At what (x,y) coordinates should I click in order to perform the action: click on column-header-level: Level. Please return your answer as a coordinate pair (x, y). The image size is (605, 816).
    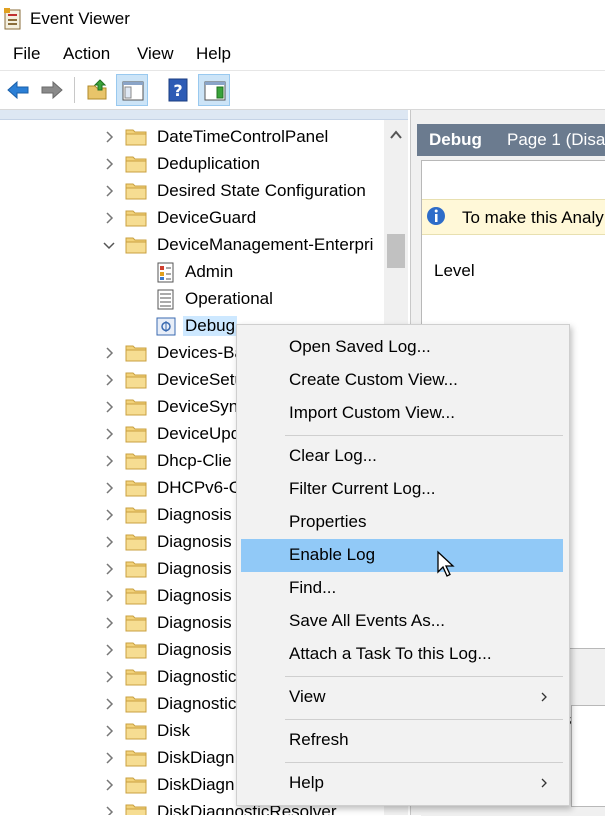
    Looking at the image, I should click on (454, 271).